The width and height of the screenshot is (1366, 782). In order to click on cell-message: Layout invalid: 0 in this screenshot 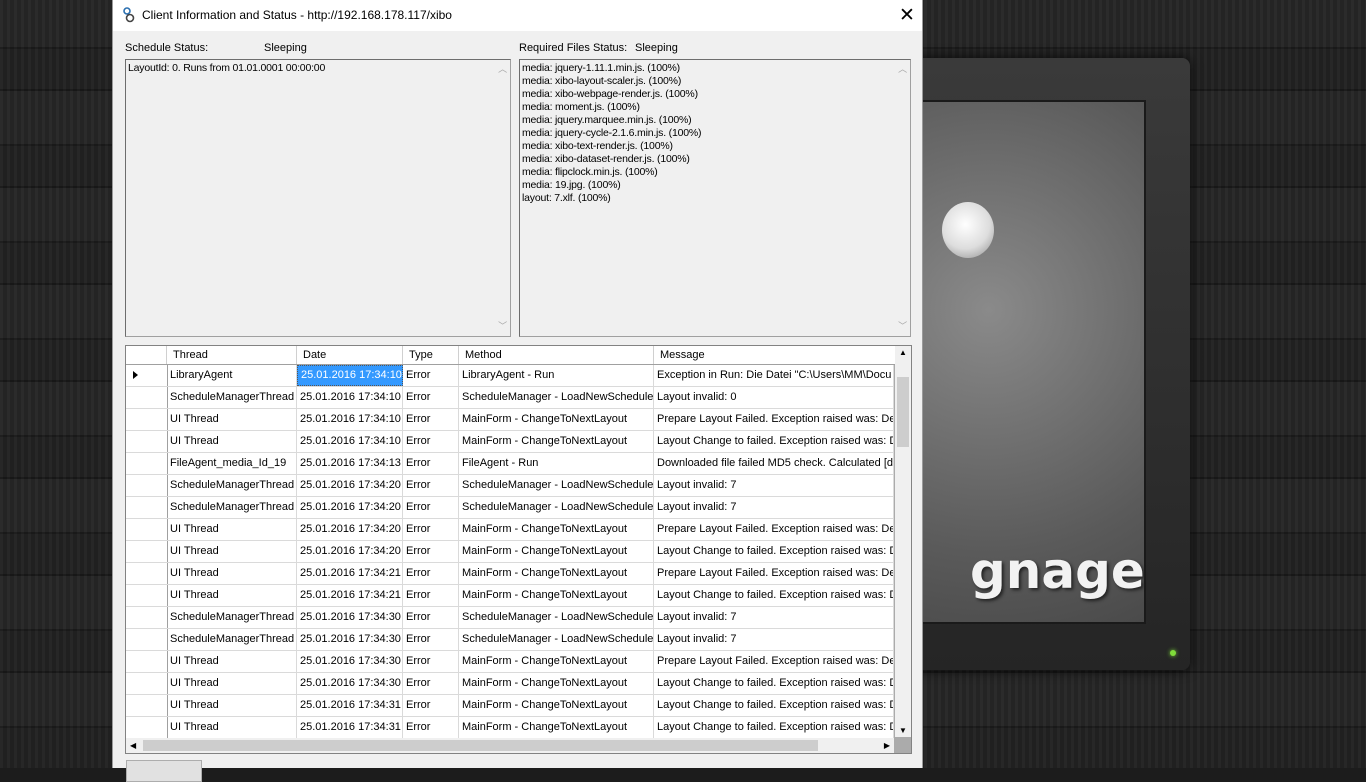, I will do `click(774, 397)`.